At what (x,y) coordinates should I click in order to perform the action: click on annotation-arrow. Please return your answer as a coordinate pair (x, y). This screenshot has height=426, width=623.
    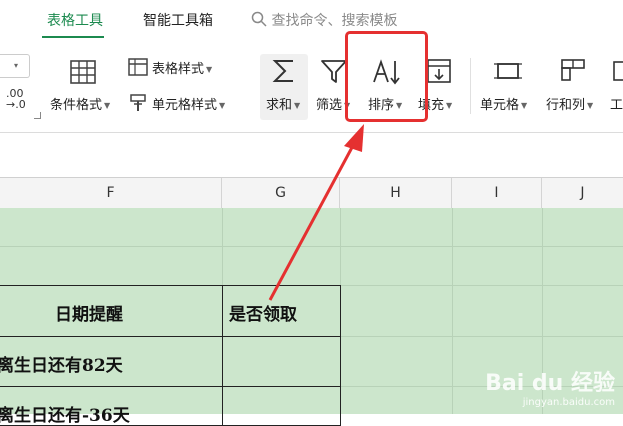
    Looking at the image, I should click on (316, 212).